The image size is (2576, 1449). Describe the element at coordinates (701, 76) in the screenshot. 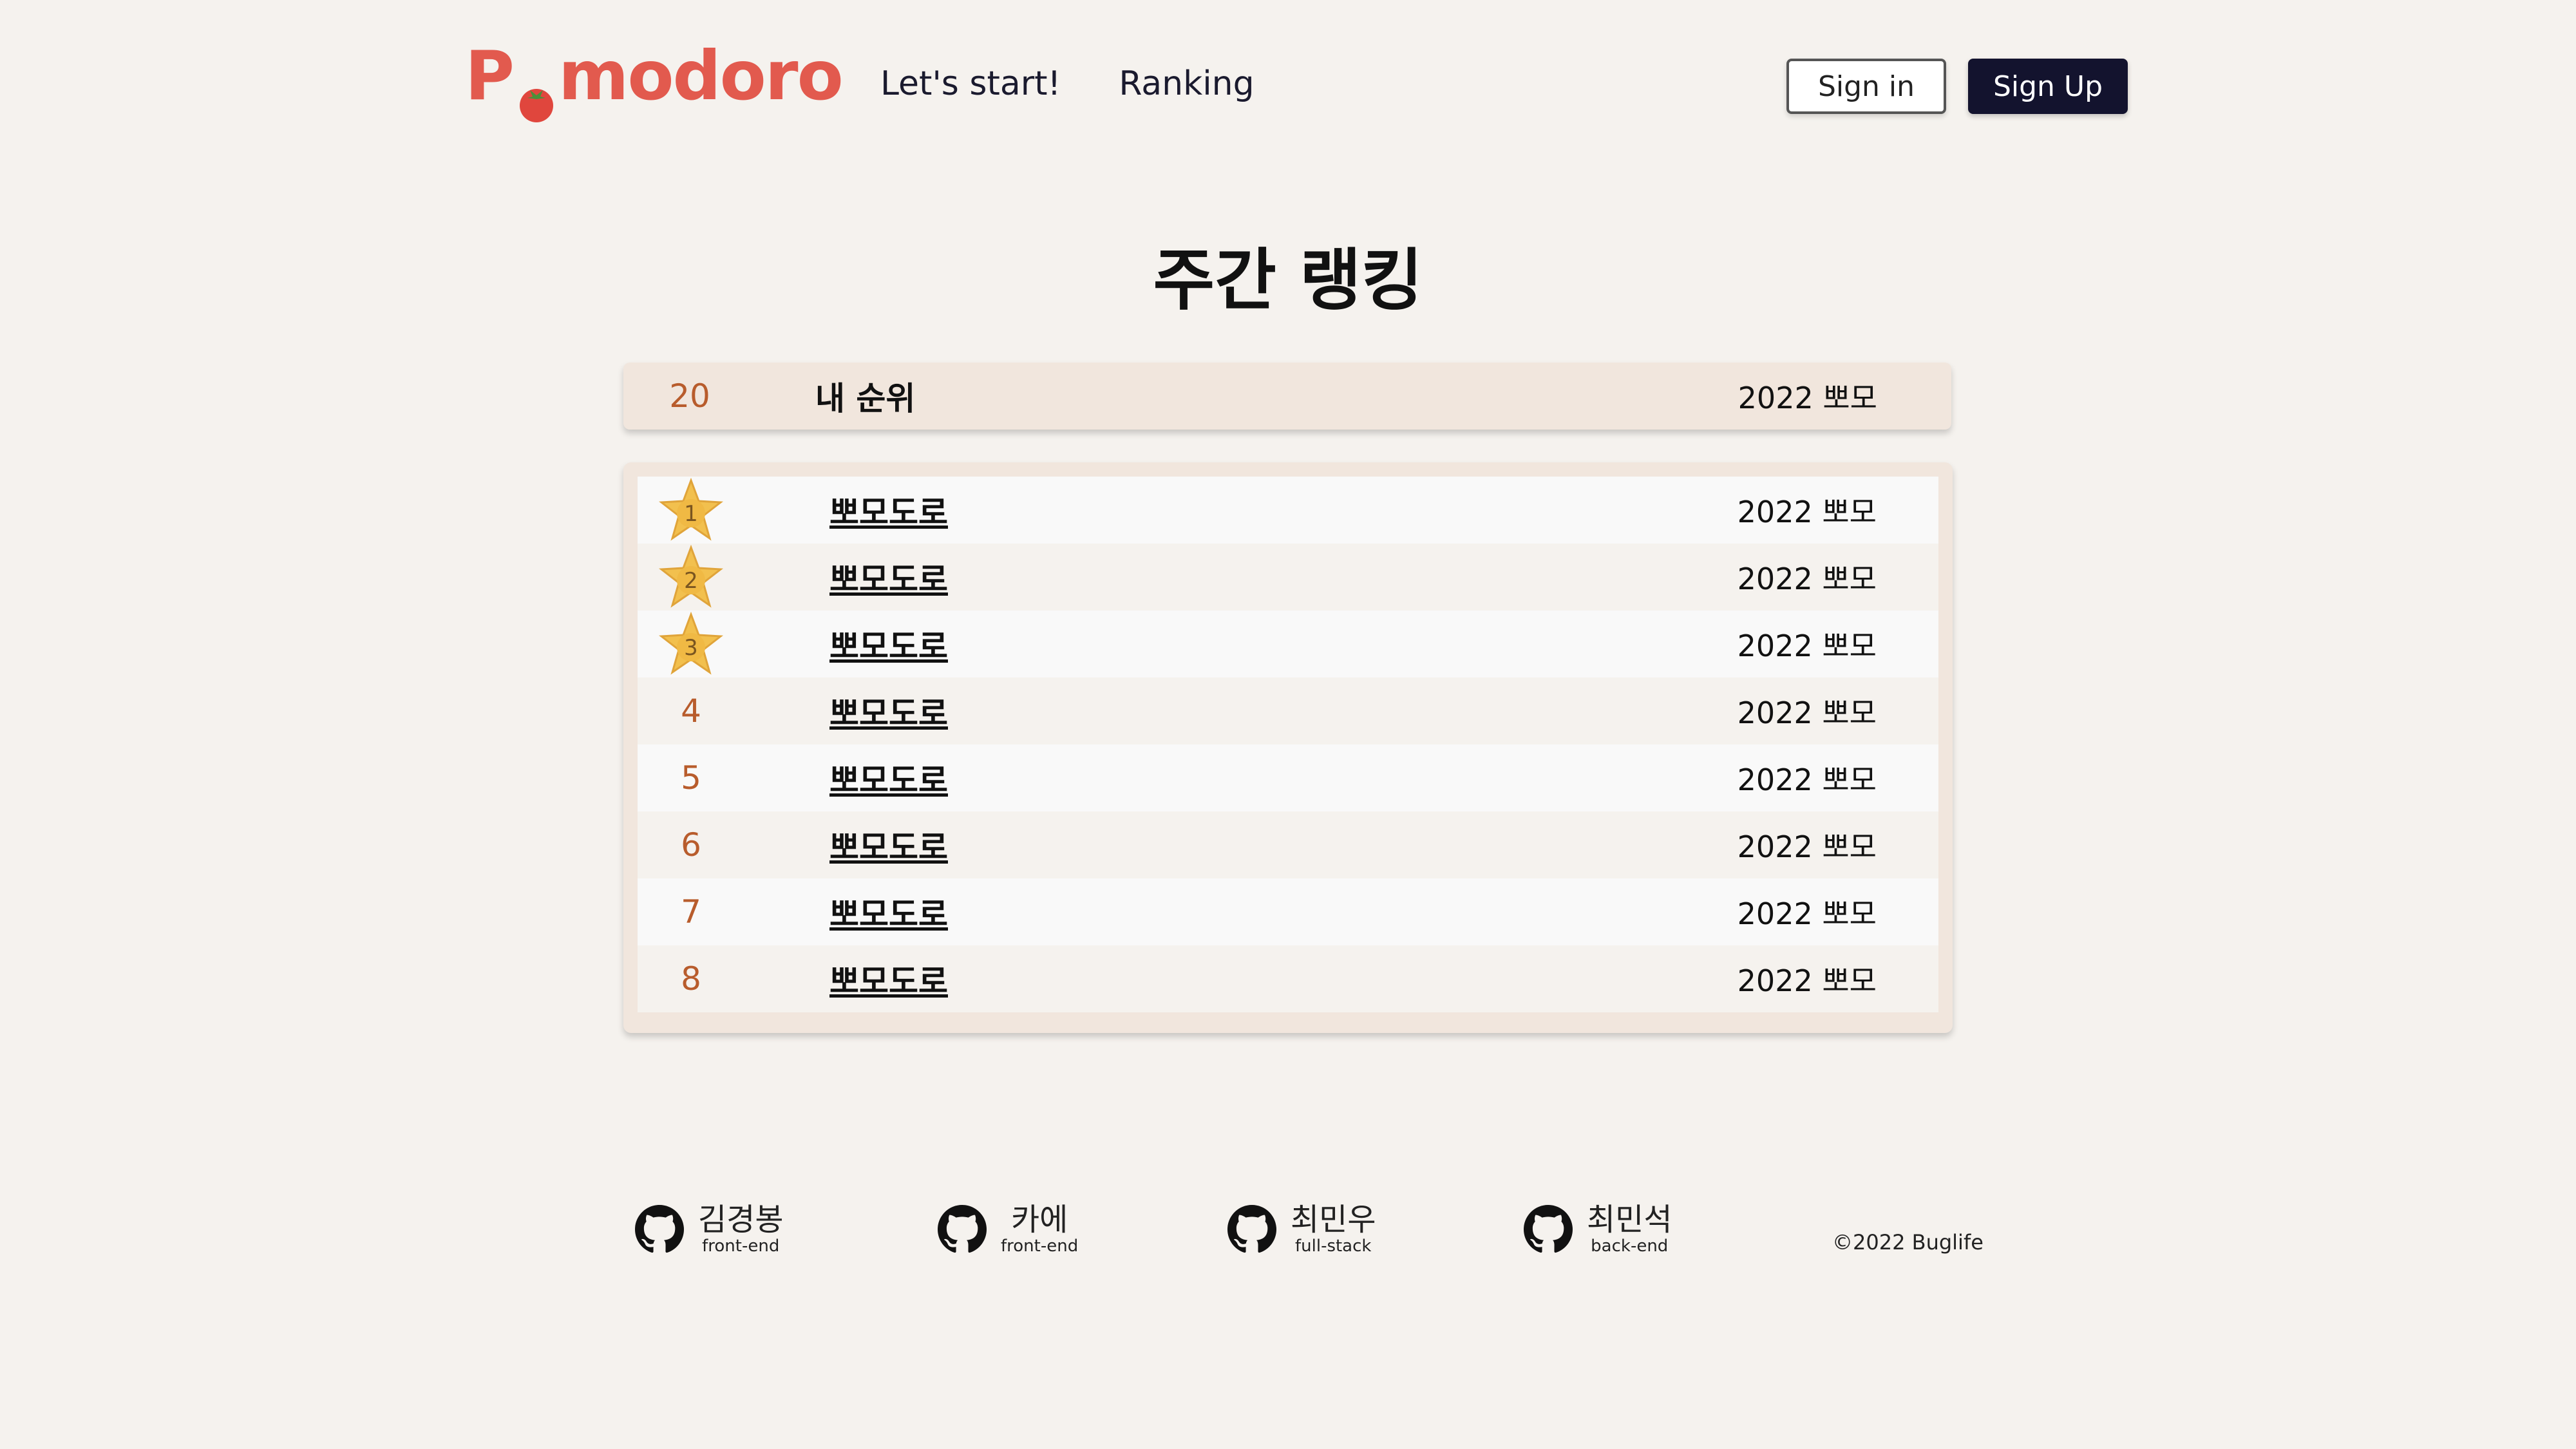

I see `logo-suffix: modoro` at that location.